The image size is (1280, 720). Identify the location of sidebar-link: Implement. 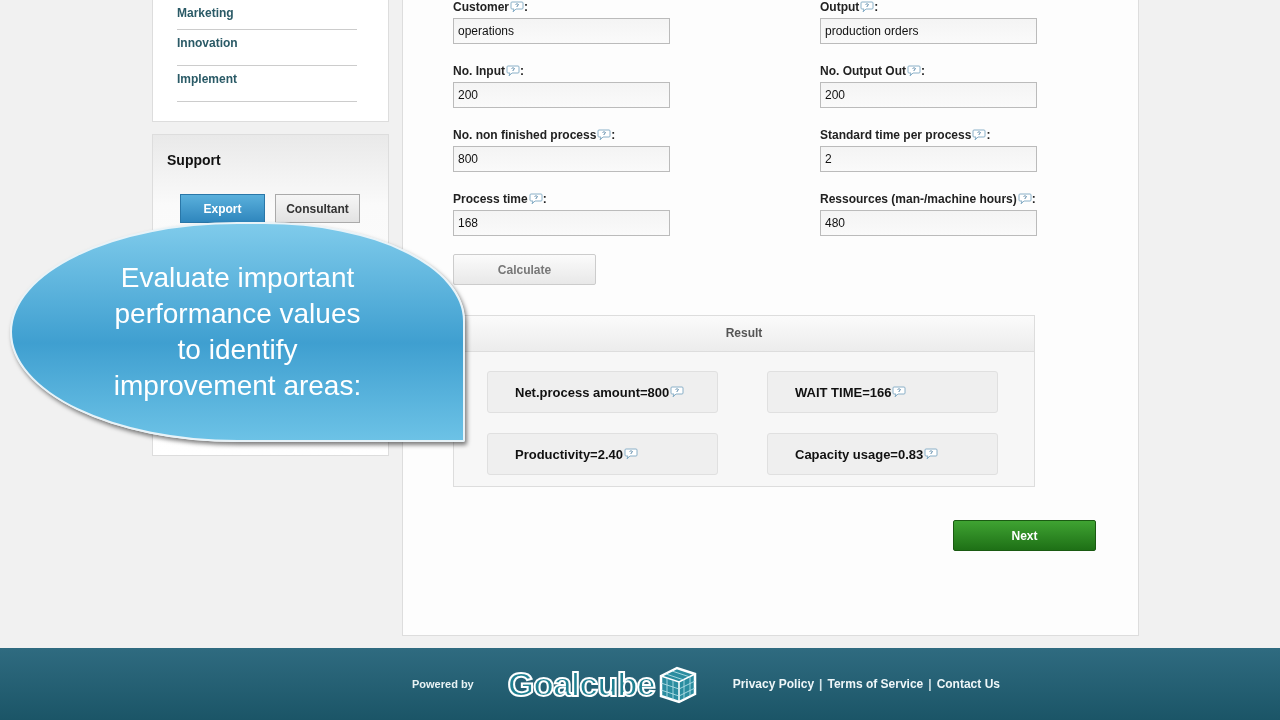
(267, 84).